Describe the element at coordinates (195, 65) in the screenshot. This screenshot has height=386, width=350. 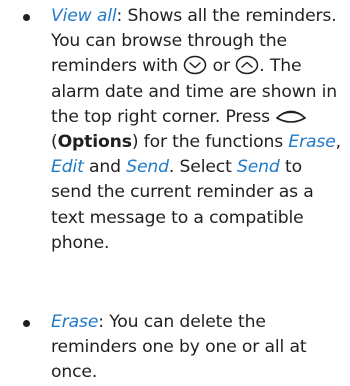
I see `scroll-down-key-icon` at that location.